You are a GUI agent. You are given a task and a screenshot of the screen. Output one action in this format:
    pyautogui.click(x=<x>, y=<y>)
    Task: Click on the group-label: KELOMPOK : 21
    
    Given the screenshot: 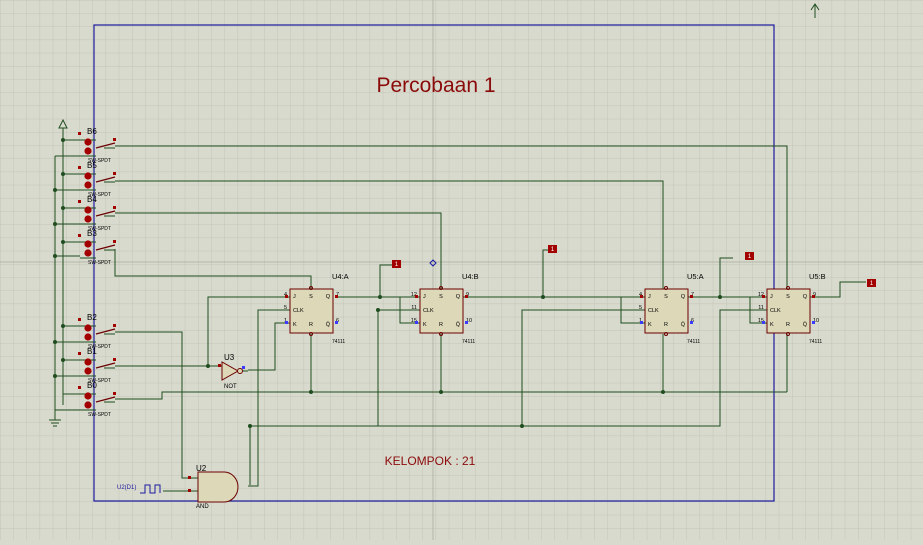 What is the action you would take?
    pyautogui.click(x=430, y=461)
    